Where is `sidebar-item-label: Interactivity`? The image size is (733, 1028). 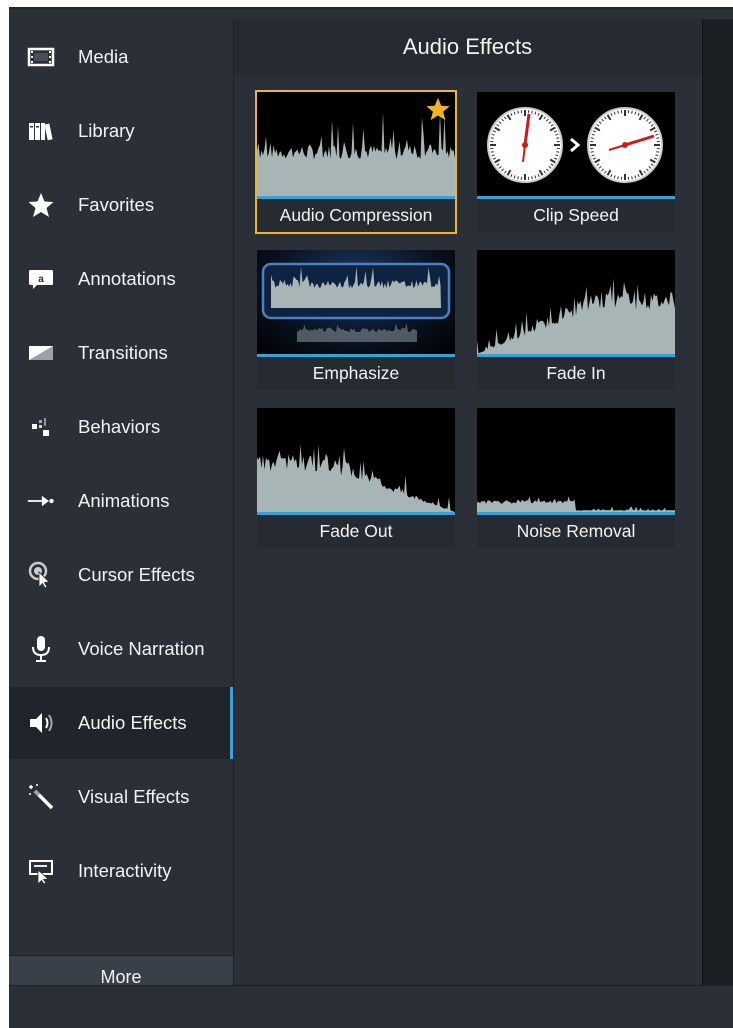
sidebar-item-label: Interactivity is located at coordinates (125, 871).